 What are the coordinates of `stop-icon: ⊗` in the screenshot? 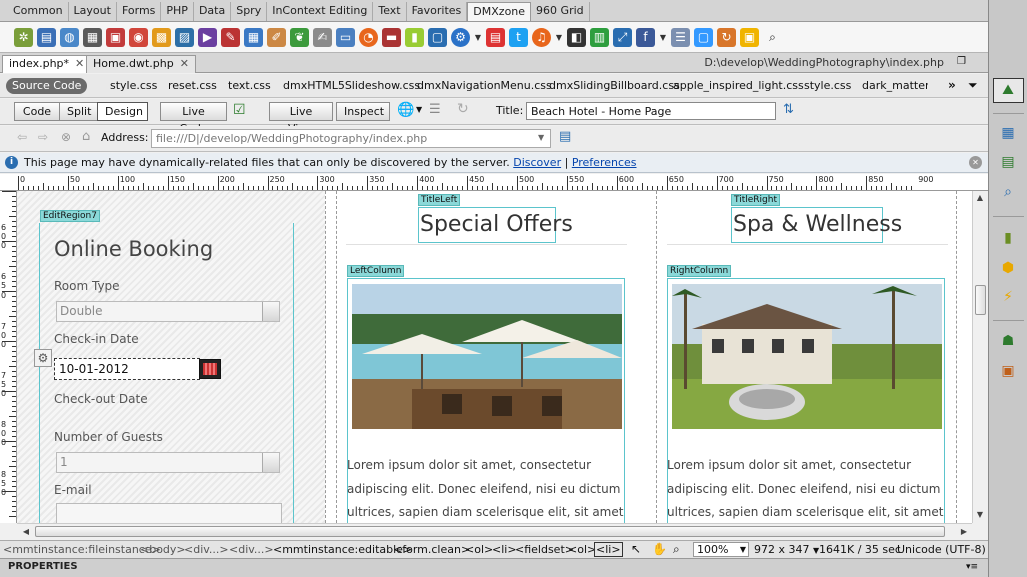 It's located at (66, 137).